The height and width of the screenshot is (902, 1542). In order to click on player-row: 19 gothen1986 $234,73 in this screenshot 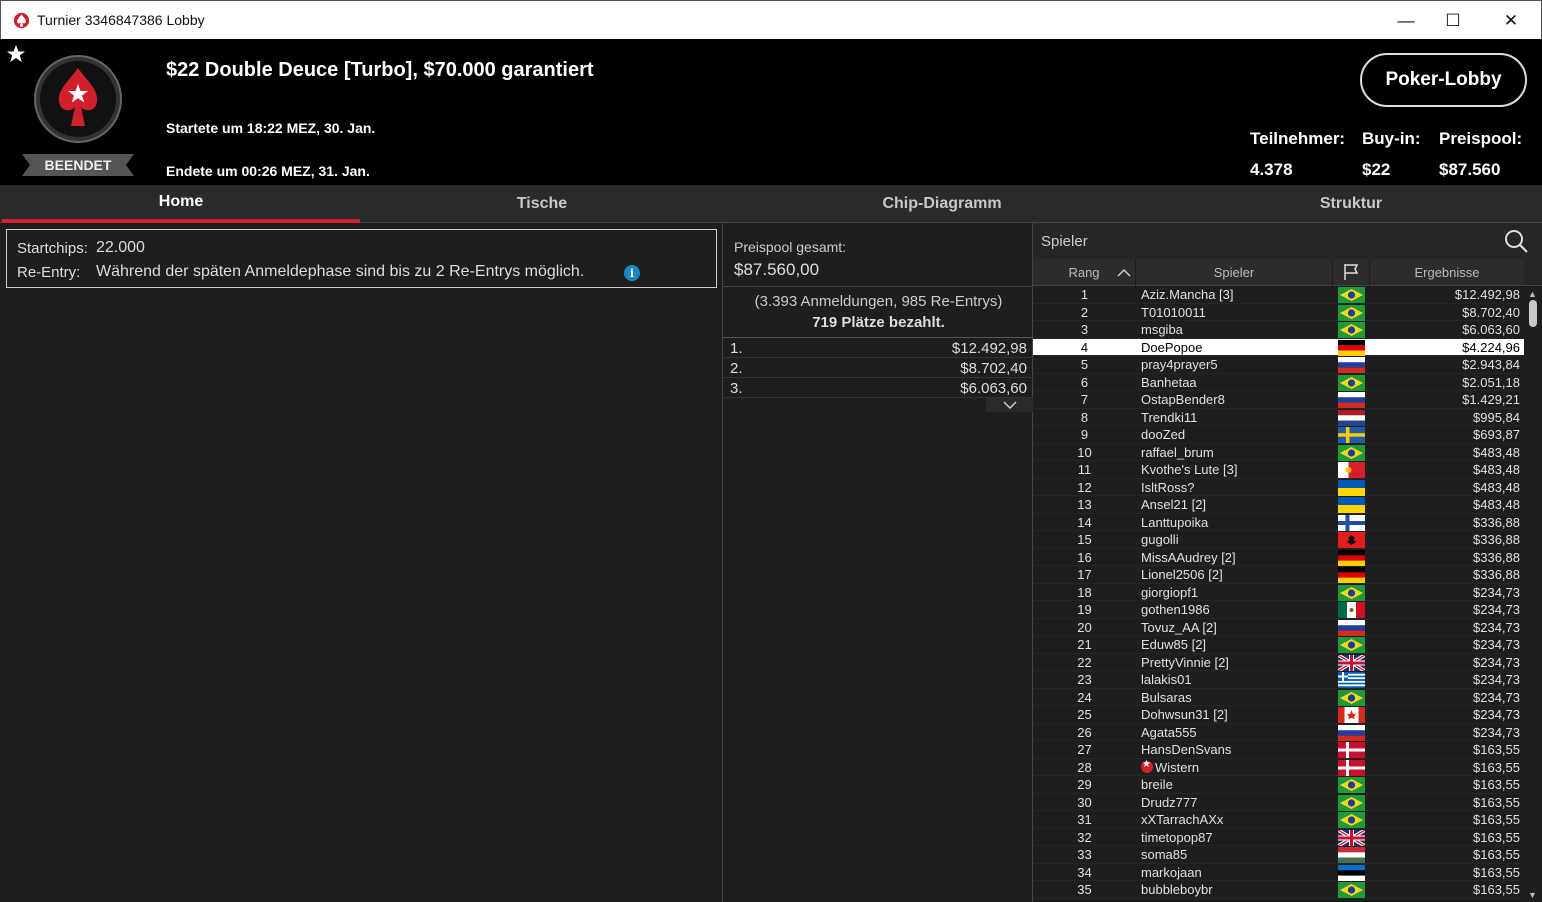, I will do `click(1278, 610)`.